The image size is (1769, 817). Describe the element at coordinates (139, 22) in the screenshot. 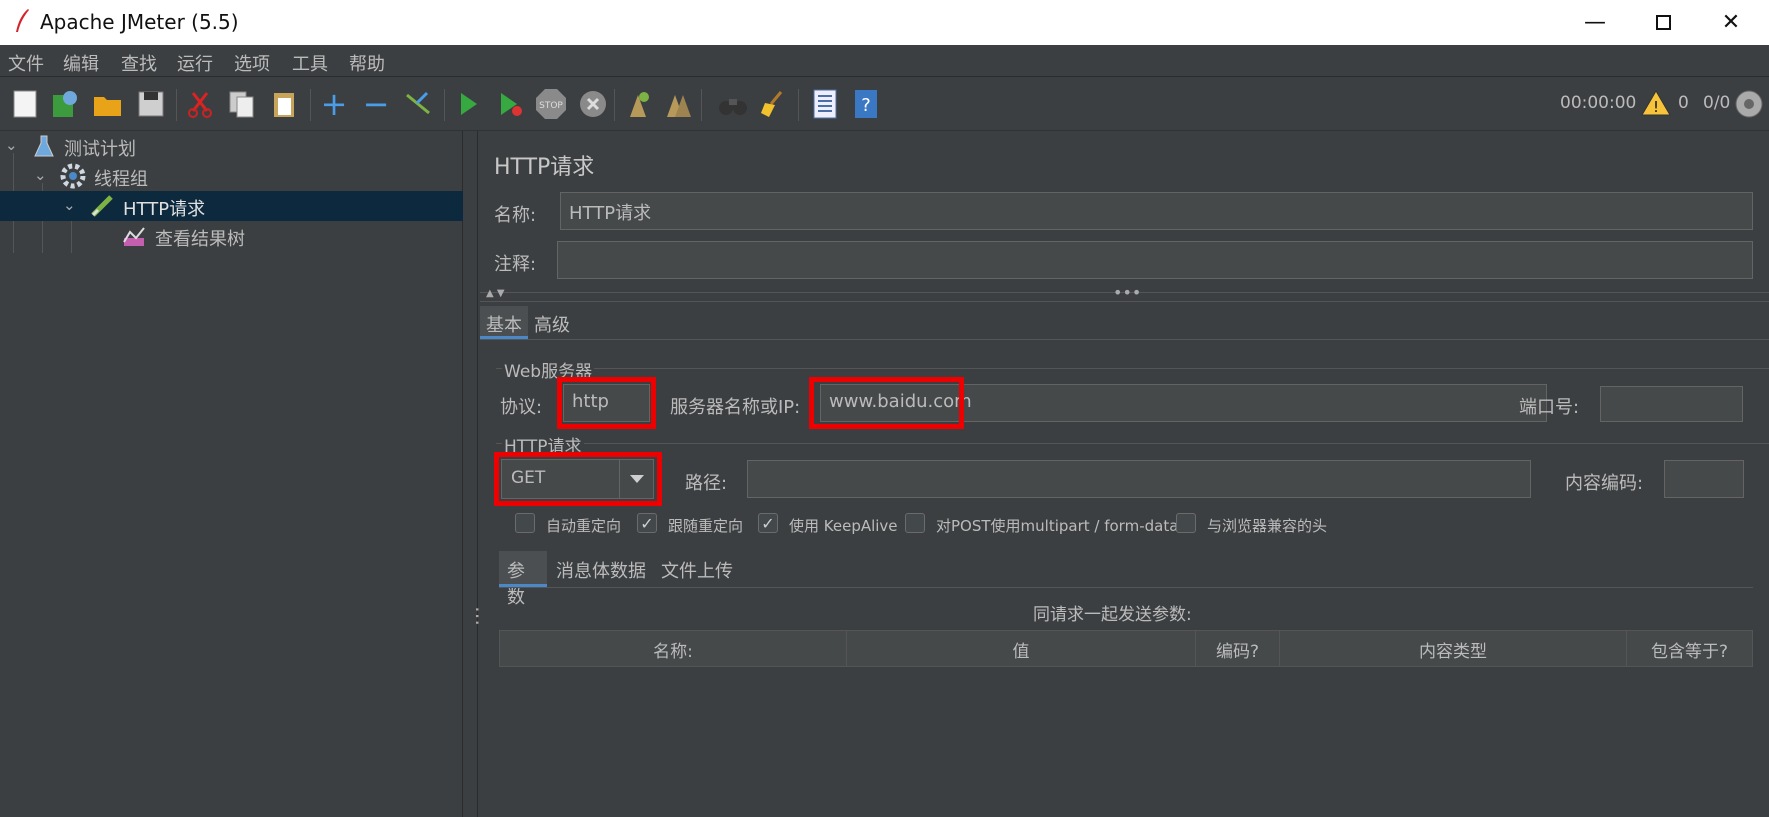

I see `window-title: Apache JMeter (5.5)` at that location.